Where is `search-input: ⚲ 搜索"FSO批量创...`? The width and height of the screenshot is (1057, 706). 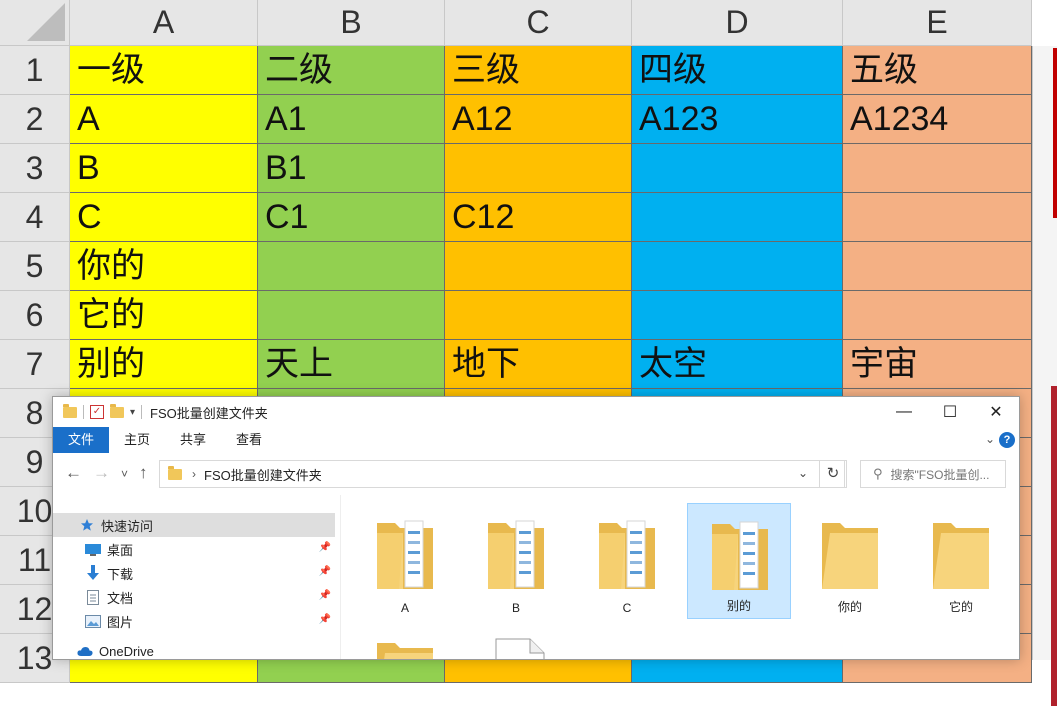
search-input: ⚲ 搜索"FSO批量创... is located at coordinates (933, 474).